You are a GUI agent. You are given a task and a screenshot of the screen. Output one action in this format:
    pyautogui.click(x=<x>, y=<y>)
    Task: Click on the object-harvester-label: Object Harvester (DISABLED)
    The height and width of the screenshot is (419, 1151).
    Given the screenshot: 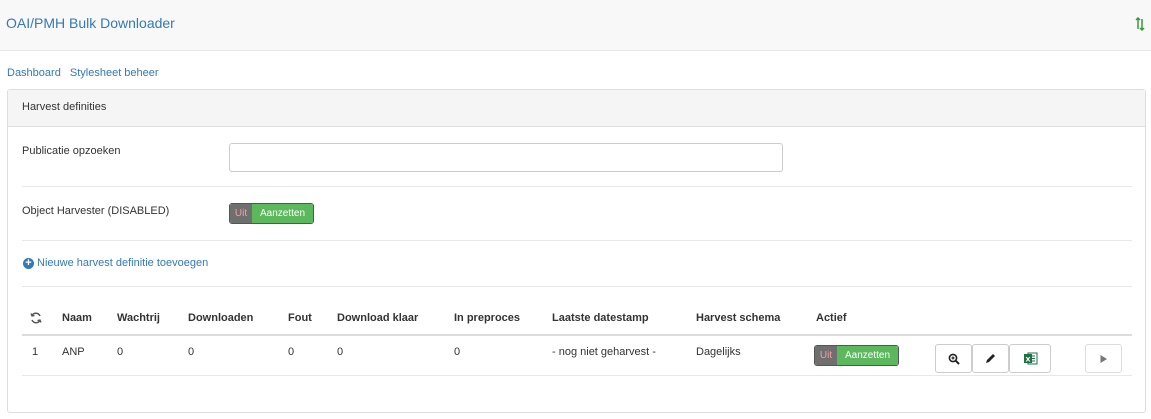 What is the action you would take?
    pyautogui.click(x=96, y=211)
    